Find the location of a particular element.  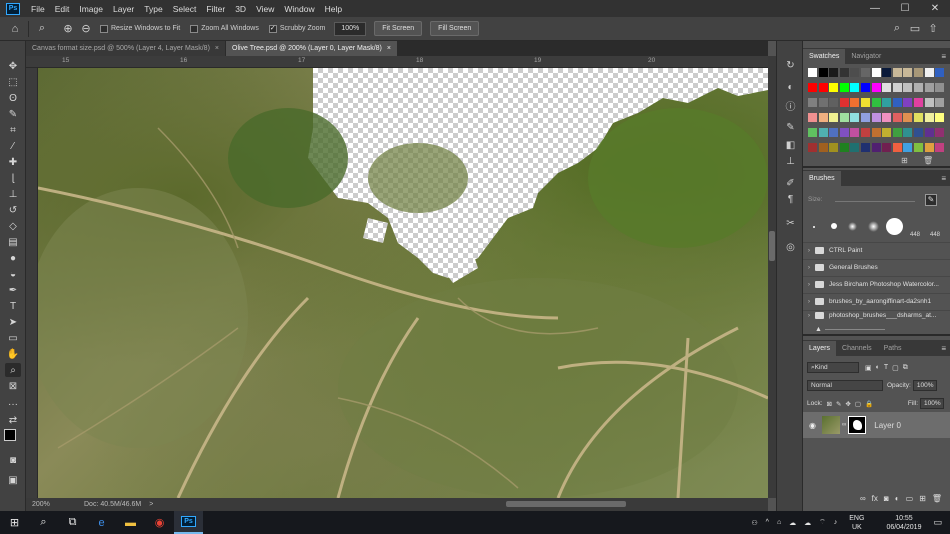

vertical-scrollbar is located at coordinates (772, 277).